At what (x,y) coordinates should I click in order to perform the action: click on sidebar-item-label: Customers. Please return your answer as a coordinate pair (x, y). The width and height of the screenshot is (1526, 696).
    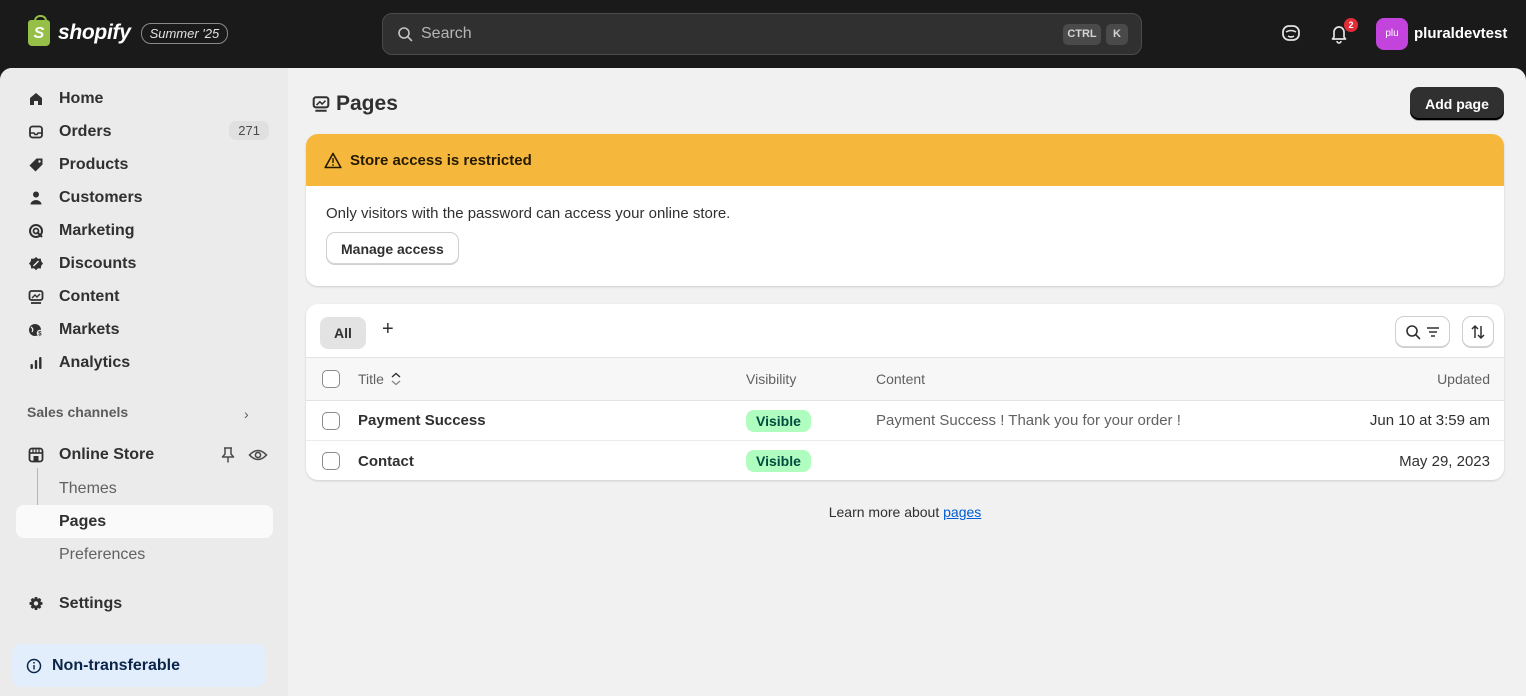
    Looking at the image, I should click on (101, 197).